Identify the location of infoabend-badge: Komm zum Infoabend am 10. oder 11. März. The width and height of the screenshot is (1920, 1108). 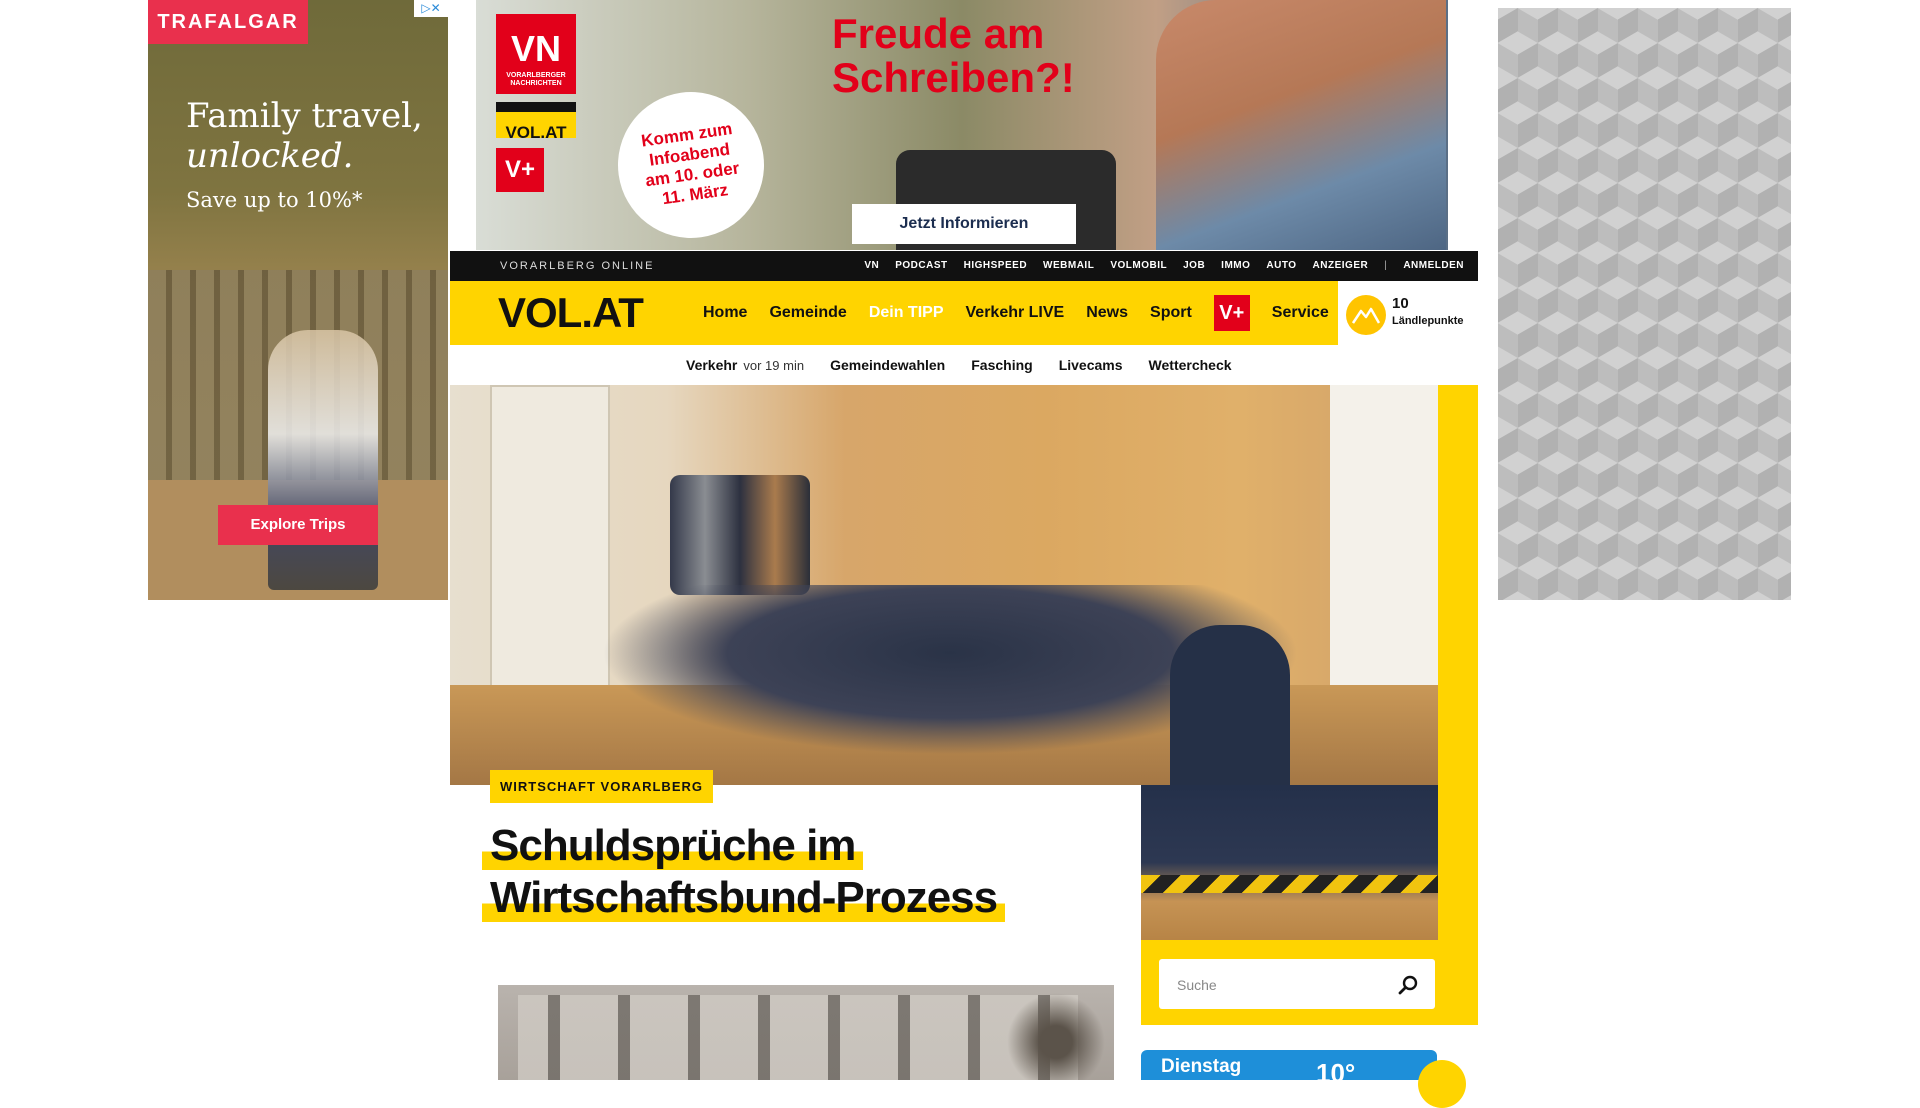
(691, 165).